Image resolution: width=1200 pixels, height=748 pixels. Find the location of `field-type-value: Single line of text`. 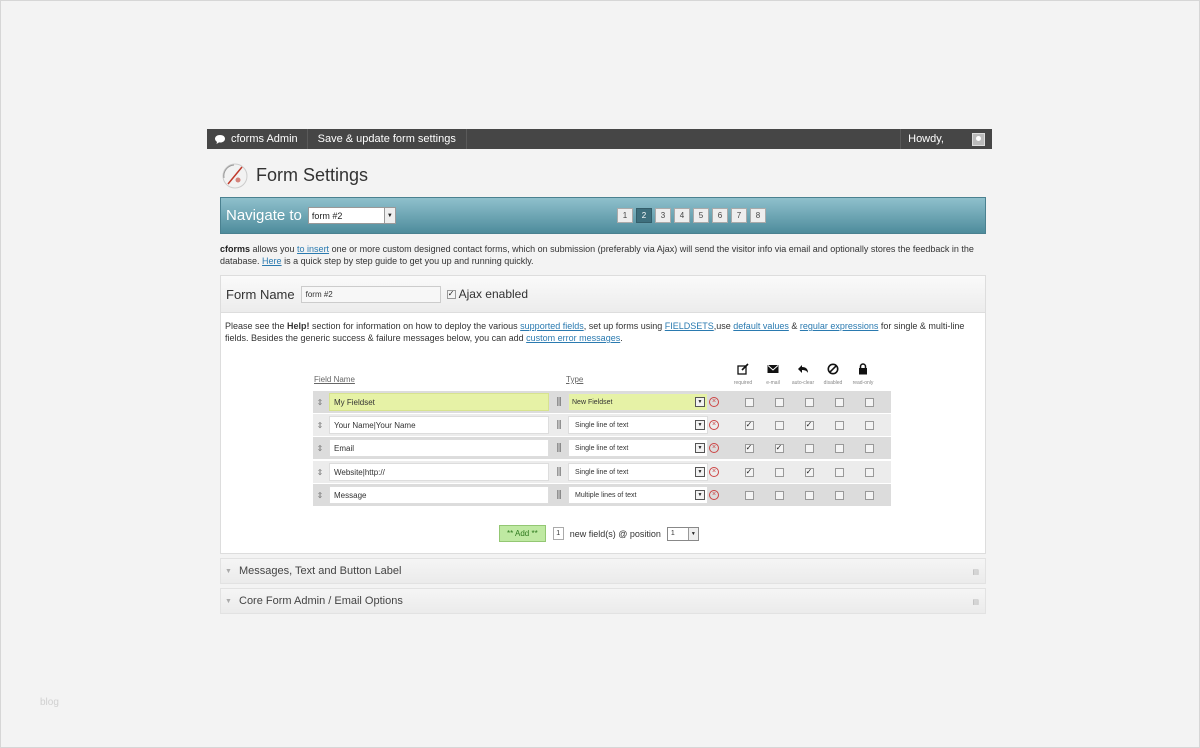

field-type-value: Single line of text is located at coordinates (602, 472).